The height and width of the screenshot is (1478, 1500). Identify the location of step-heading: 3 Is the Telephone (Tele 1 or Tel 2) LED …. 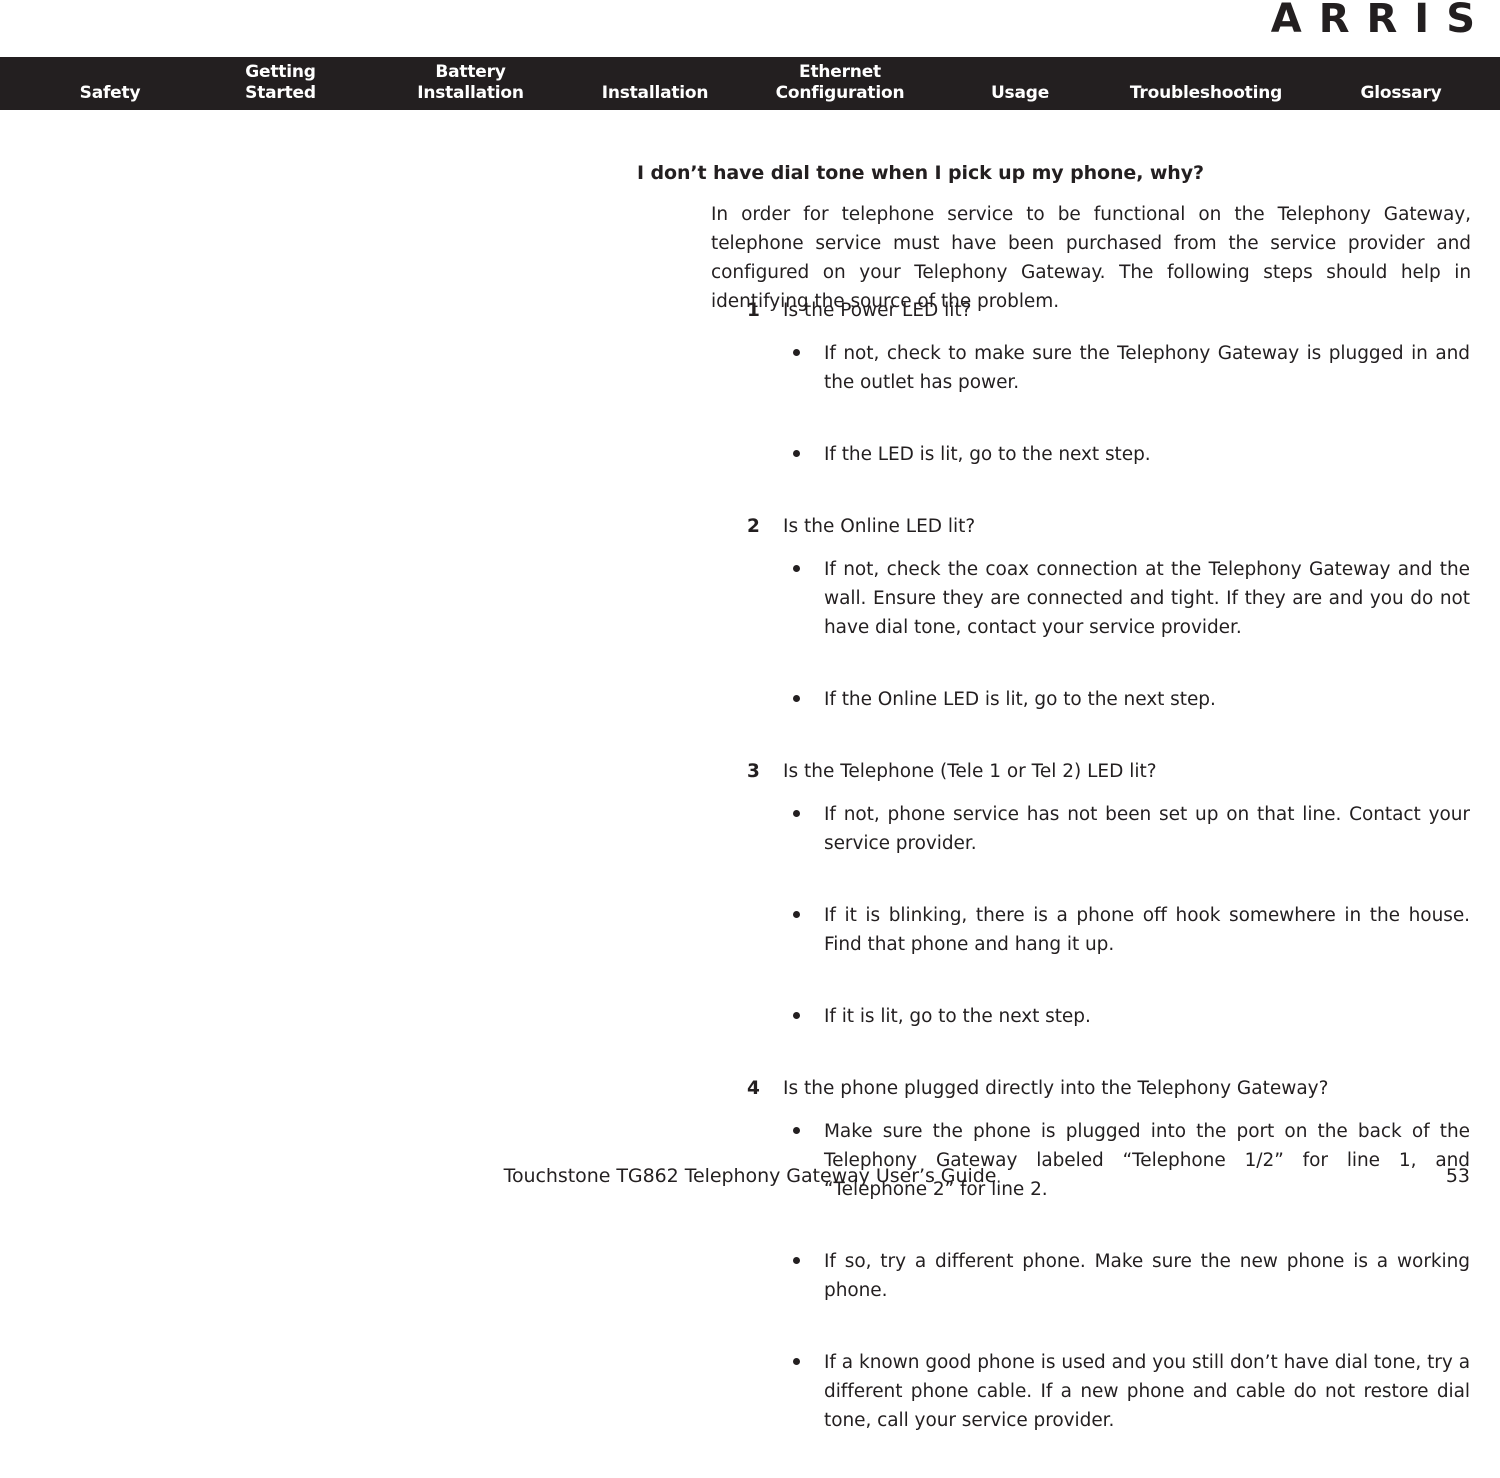
(750, 771).